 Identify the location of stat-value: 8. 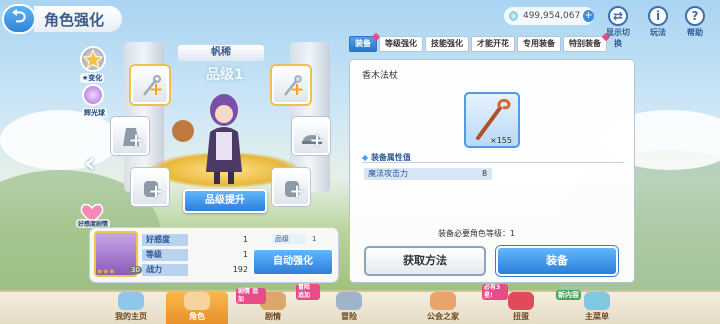
(485, 173).